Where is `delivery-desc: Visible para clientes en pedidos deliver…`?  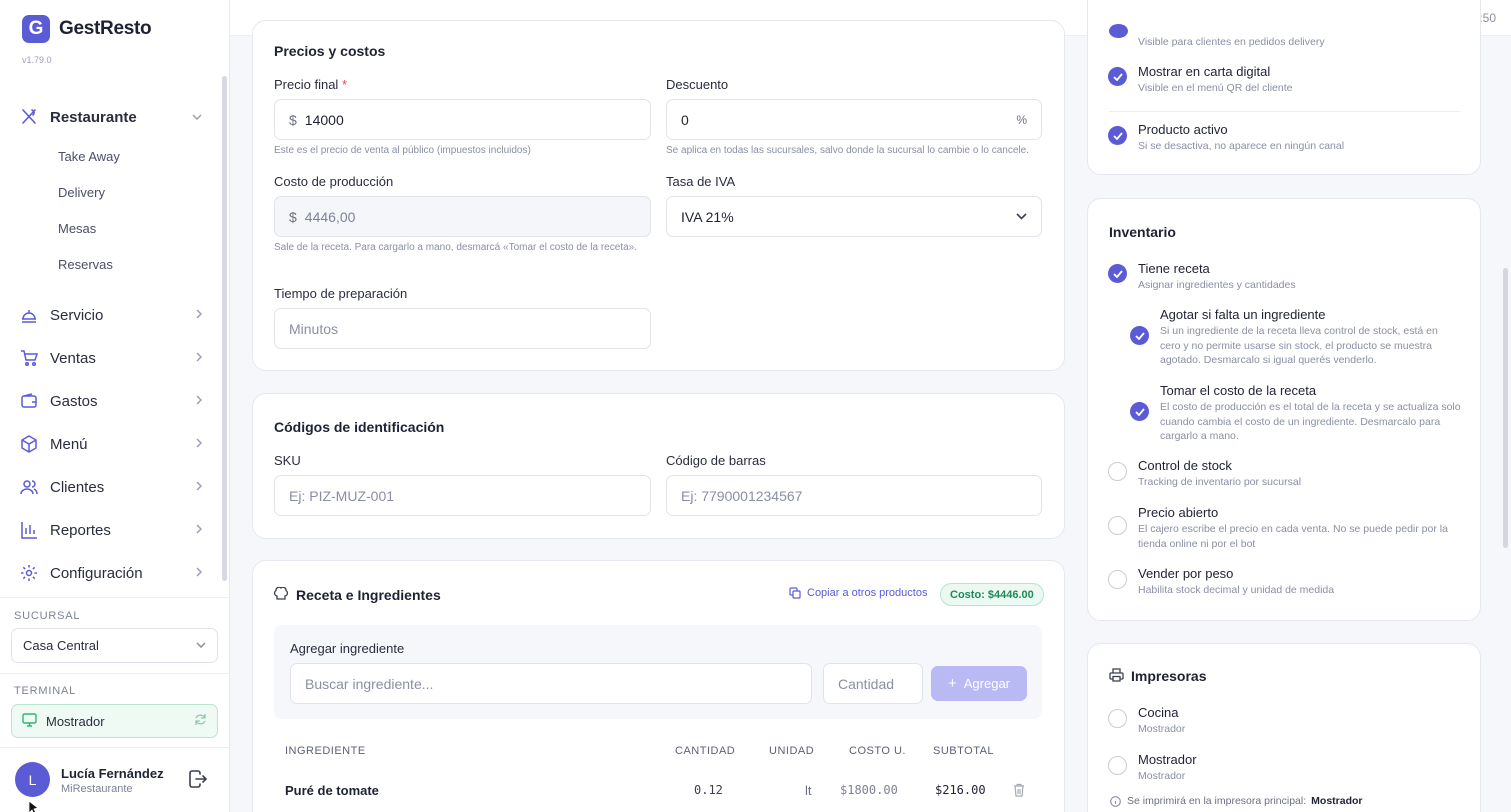
delivery-desc: Visible para clientes en pedidos deliver… is located at coordinates (1231, 42).